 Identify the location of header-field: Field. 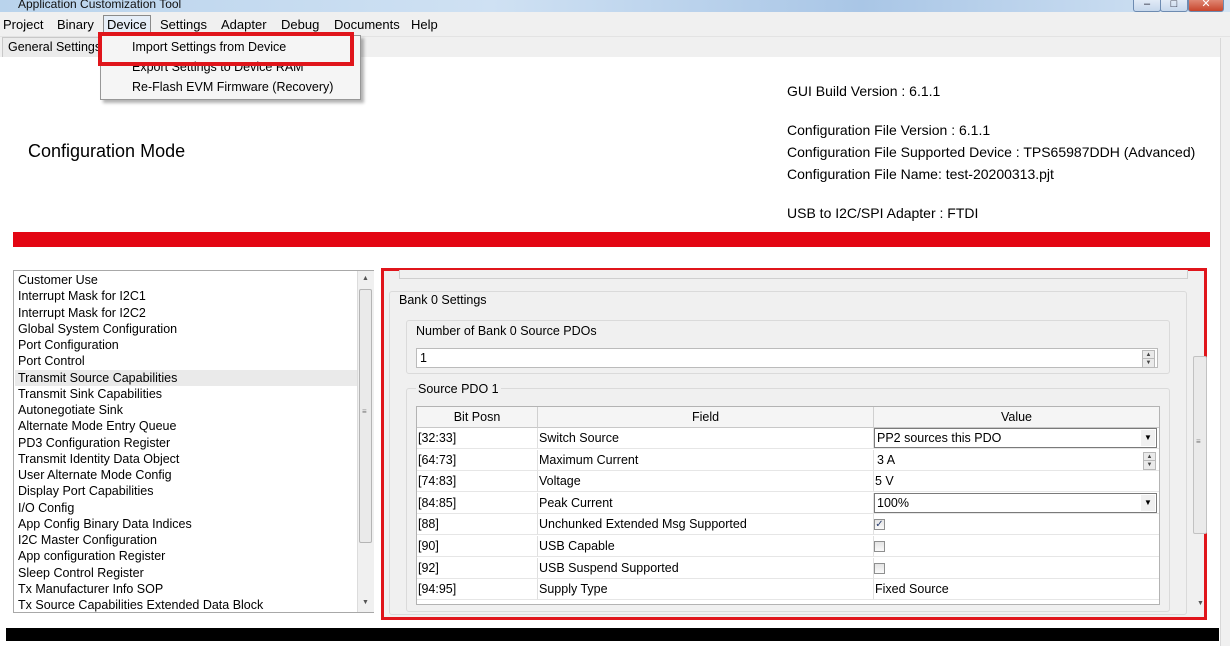
(706, 417).